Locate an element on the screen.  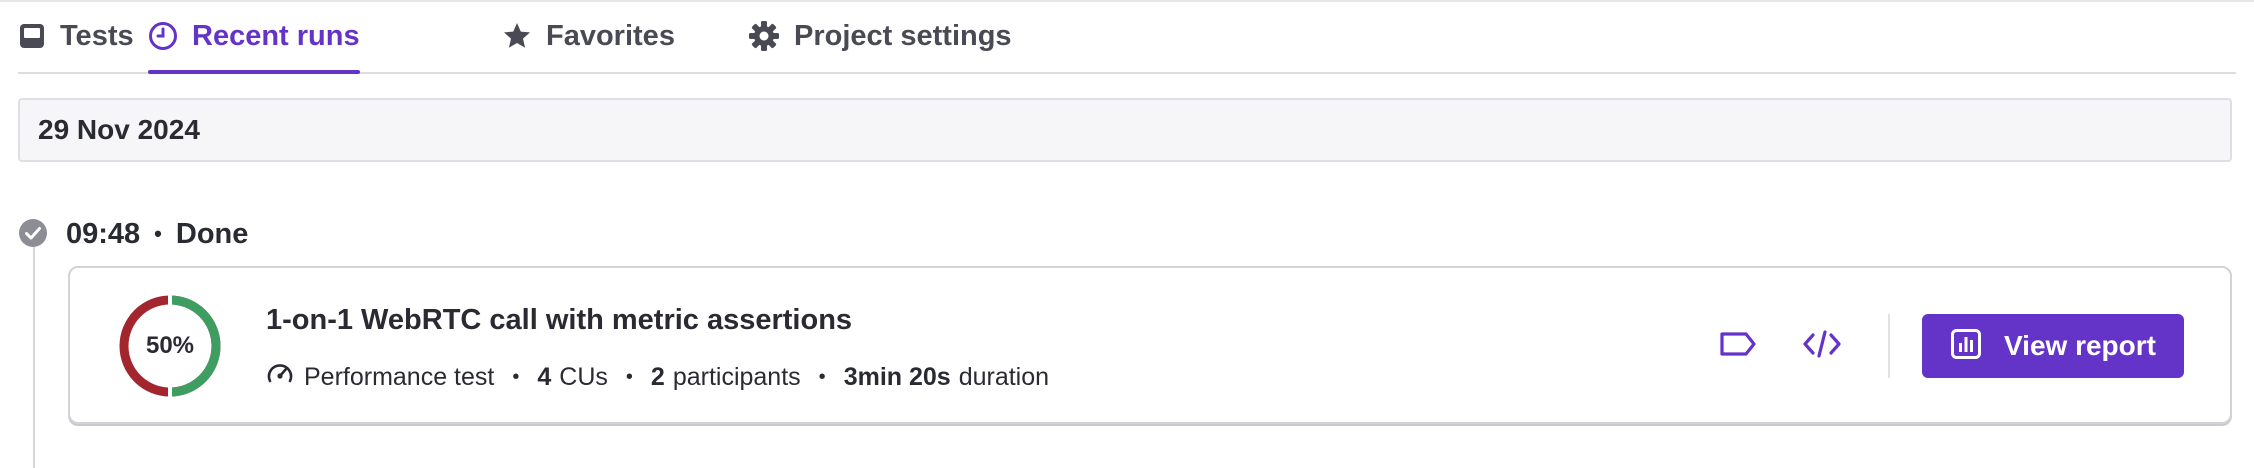
tab-label: Recent runs is located at coordinates (276, 35).